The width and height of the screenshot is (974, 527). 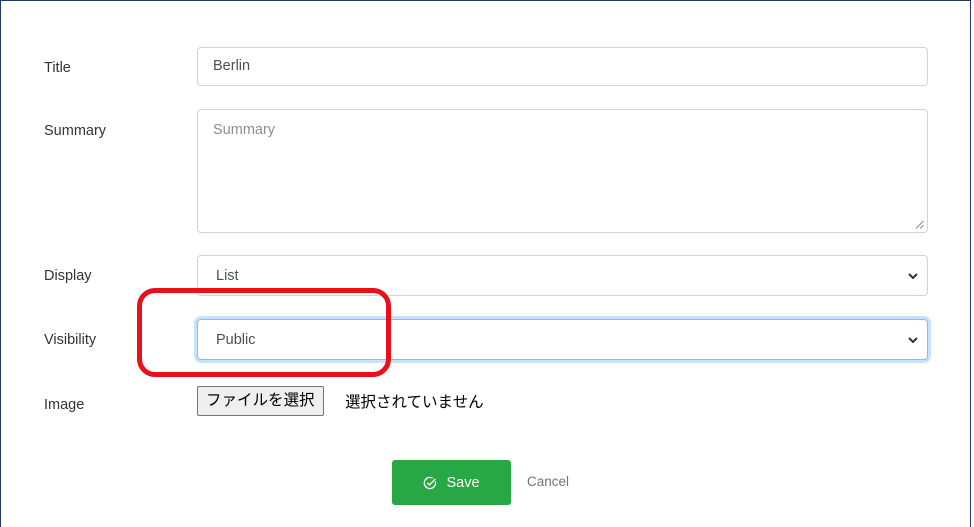 I want to click on summary-placeholder: Summary, so click(x=244, y=130).